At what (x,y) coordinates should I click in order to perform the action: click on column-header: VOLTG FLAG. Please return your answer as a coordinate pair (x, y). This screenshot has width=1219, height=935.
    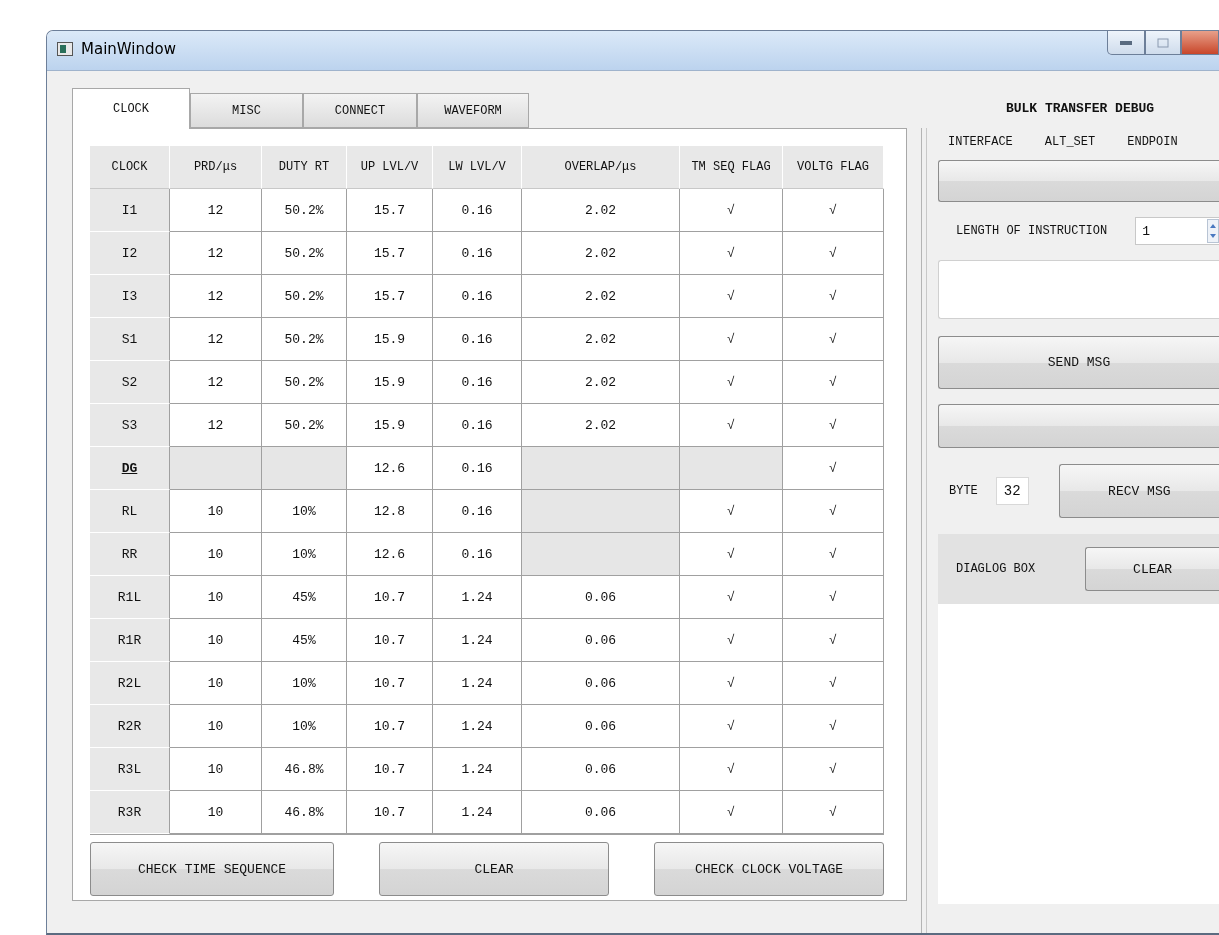
    Looking at the image, I should click on (833, 167).